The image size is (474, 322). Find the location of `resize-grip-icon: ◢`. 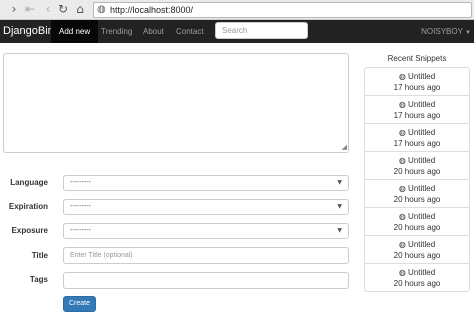

resize-grip-icon: ◢ is located at coordinates (344, 147).